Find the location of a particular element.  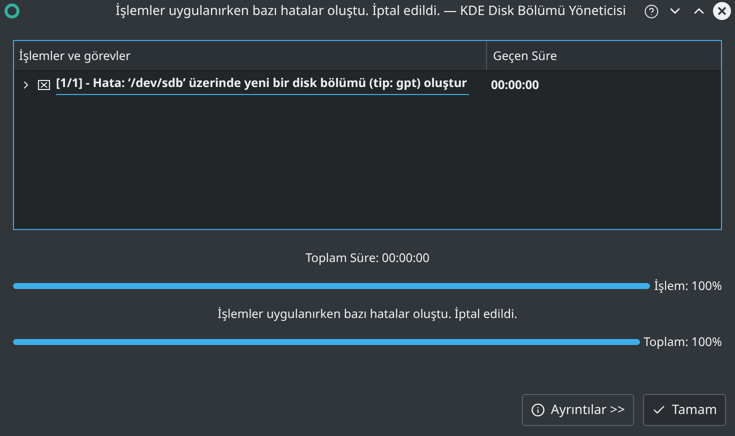

progress-label: İşlem: 100% is located at coordinates (688, 286).